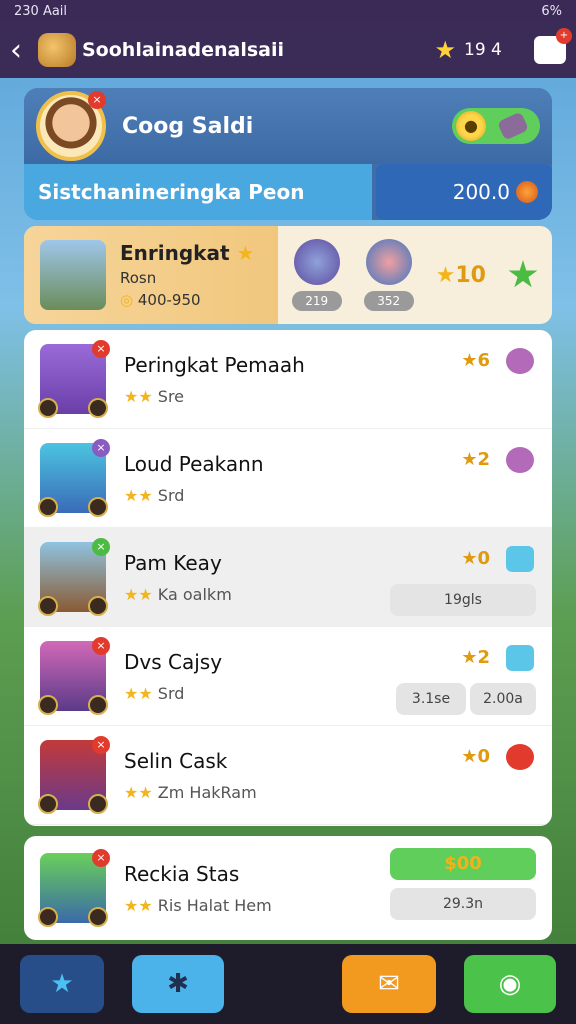 Image resolution: width=576 pixels, height=1024 pixels. I want to click on score-pill: $00, so click(463, 864).